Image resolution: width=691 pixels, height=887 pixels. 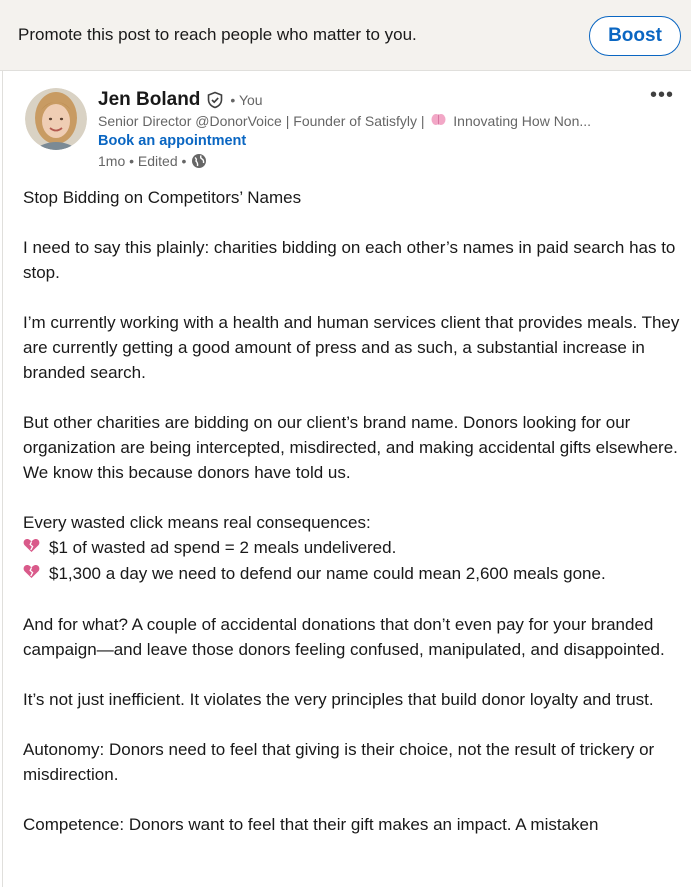 I want to click on post-title: Stop Bidding on Competitors’ Names, so click(x=162, y=197).